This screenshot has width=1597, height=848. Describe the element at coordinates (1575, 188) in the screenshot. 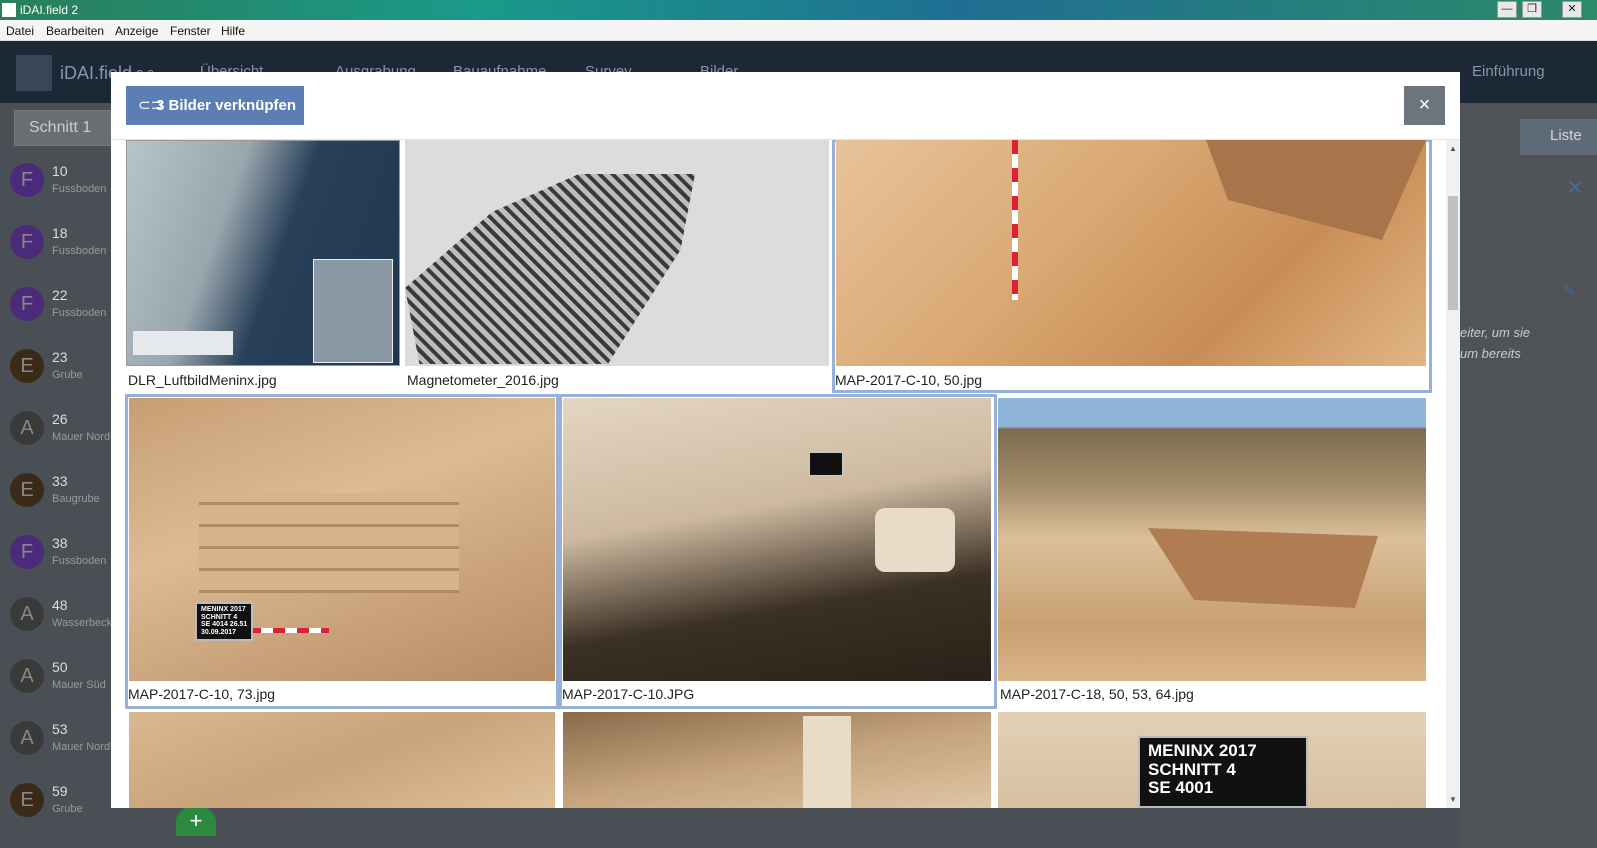

I see `close-panel-icon: ✕` at that location.